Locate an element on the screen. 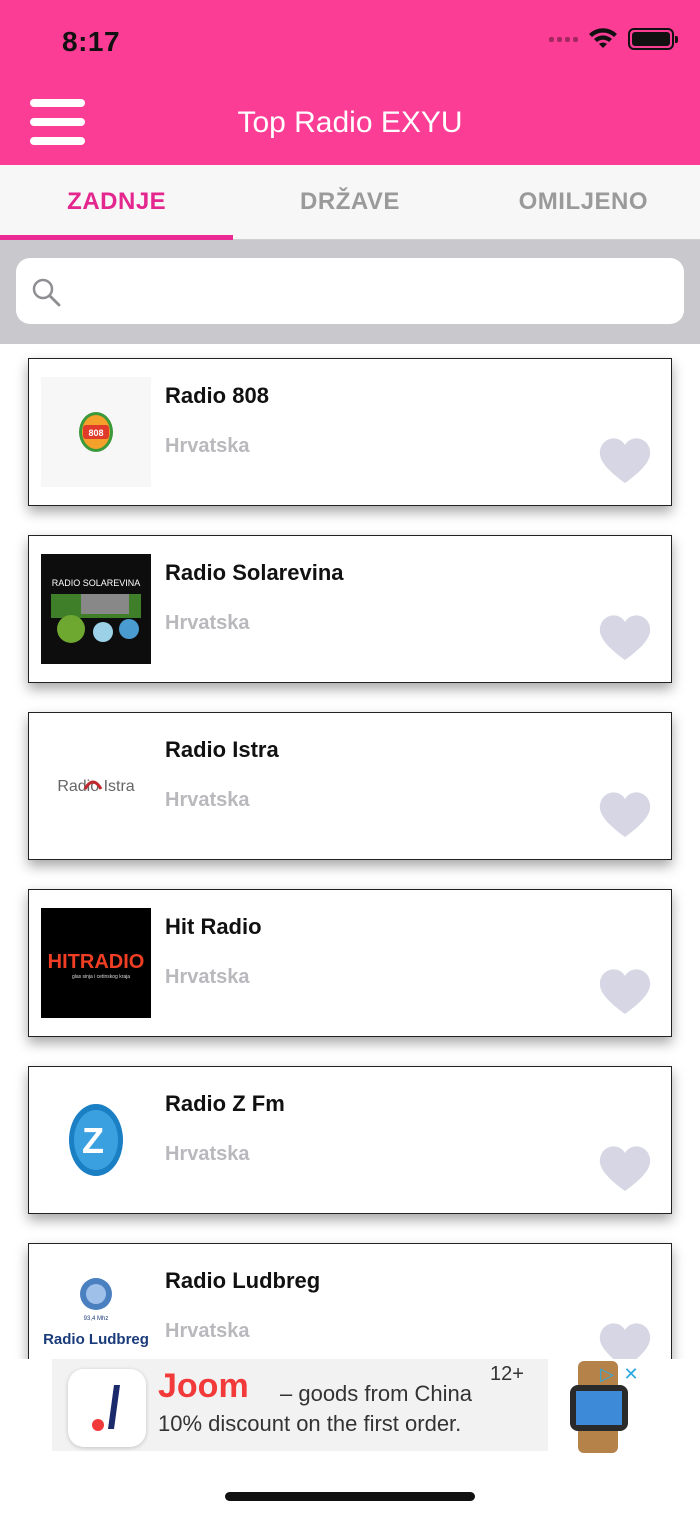 The image size is (700, 1516). radio-808-logo: 808 is located at coordinates (96, 432).